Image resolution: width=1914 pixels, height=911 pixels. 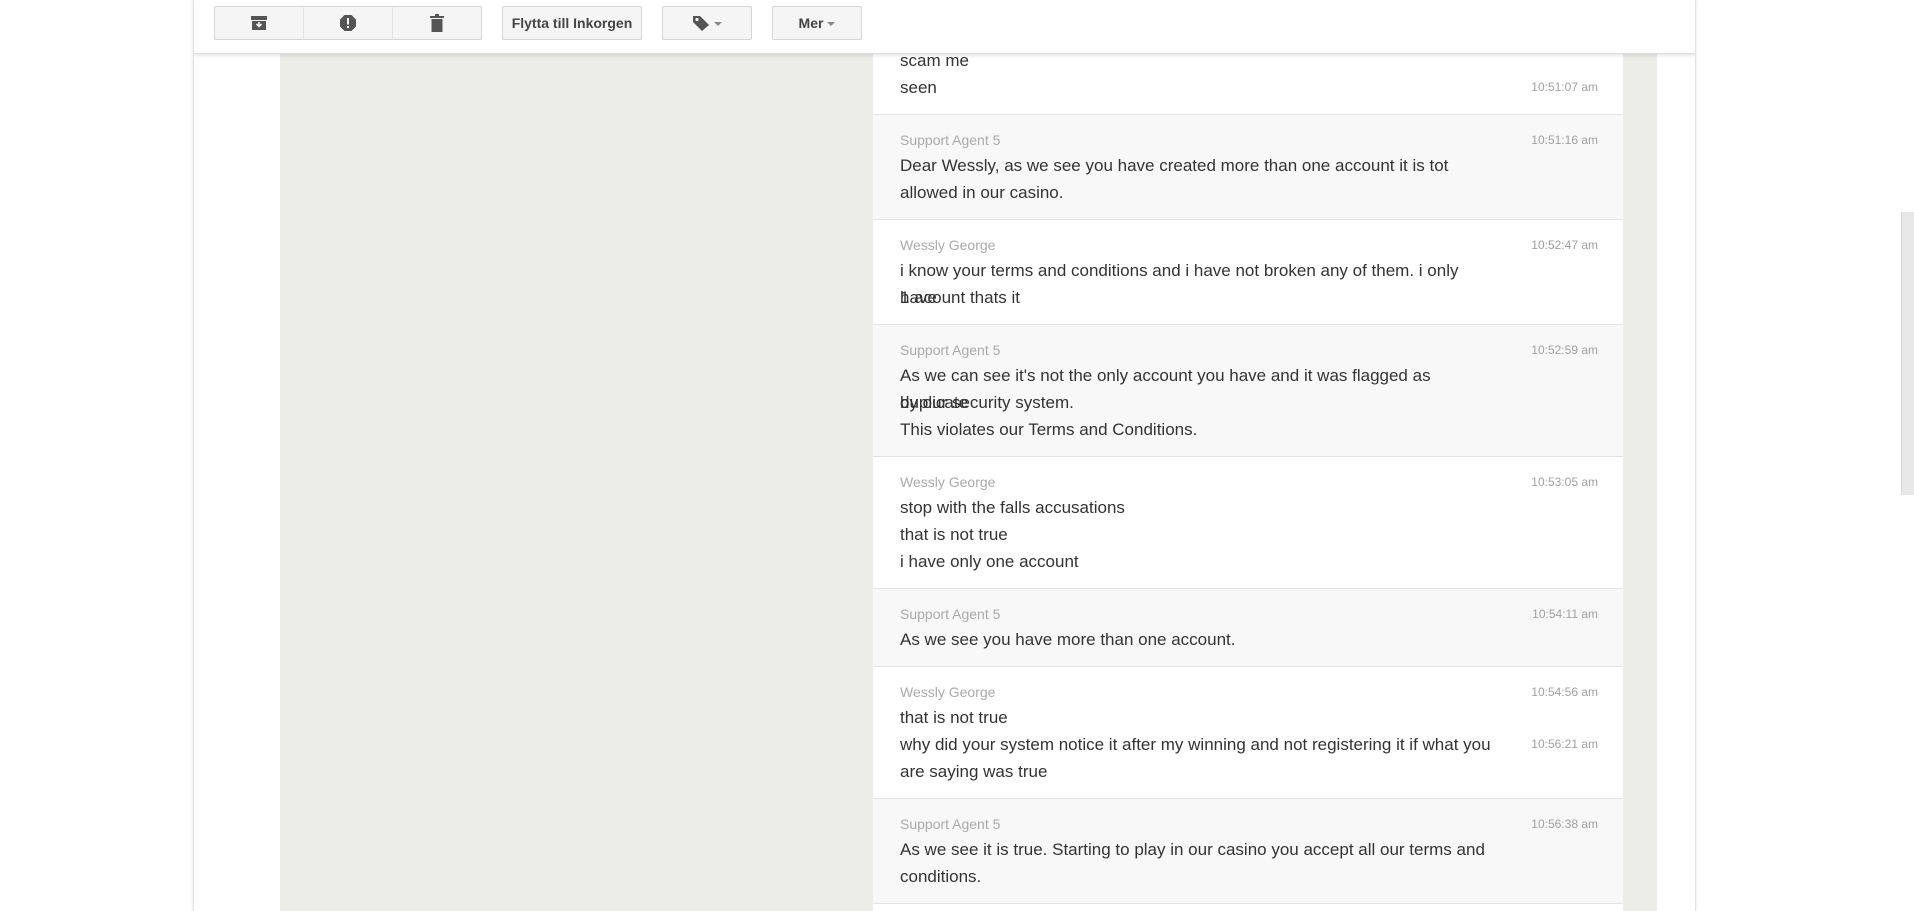 What do you see at coordinates (1564, 824) in the screenshot?
I see `message-time: 10:56:38 am` at bounding box center [1564, 824].